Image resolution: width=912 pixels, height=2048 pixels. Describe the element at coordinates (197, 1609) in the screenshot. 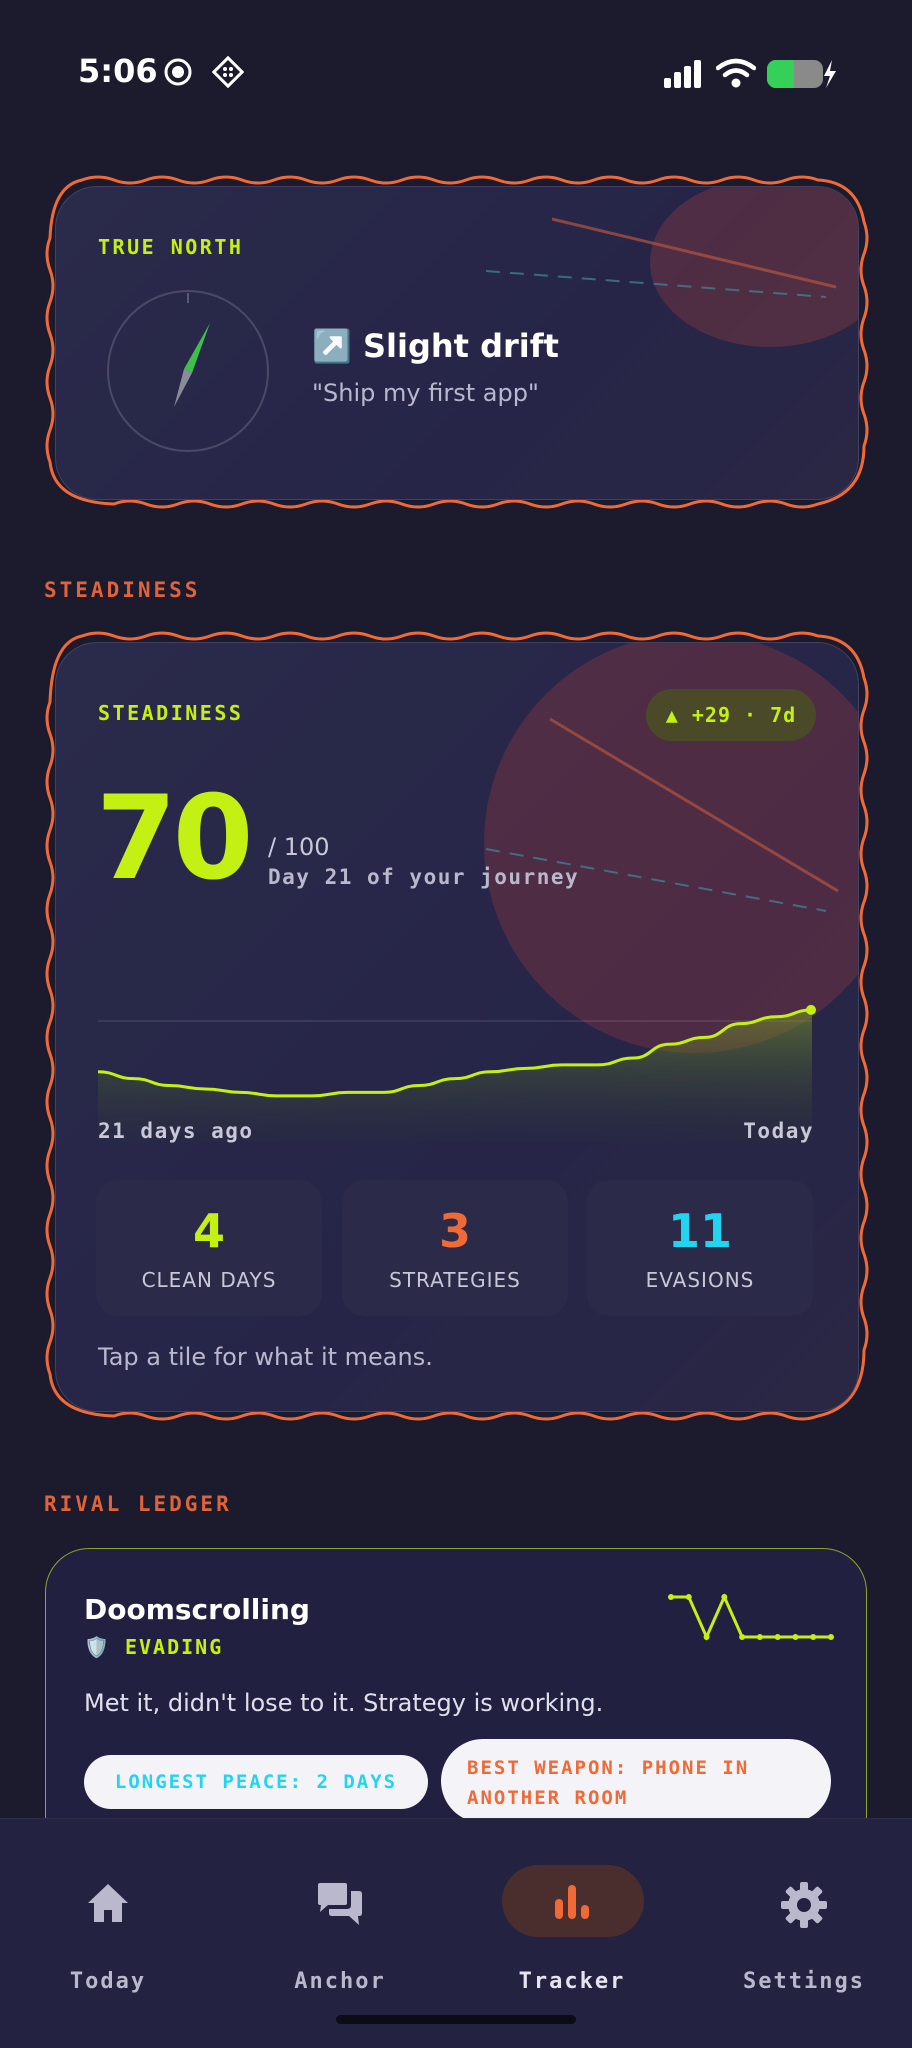

I see `rival-name: Doomscrolling` at that location.